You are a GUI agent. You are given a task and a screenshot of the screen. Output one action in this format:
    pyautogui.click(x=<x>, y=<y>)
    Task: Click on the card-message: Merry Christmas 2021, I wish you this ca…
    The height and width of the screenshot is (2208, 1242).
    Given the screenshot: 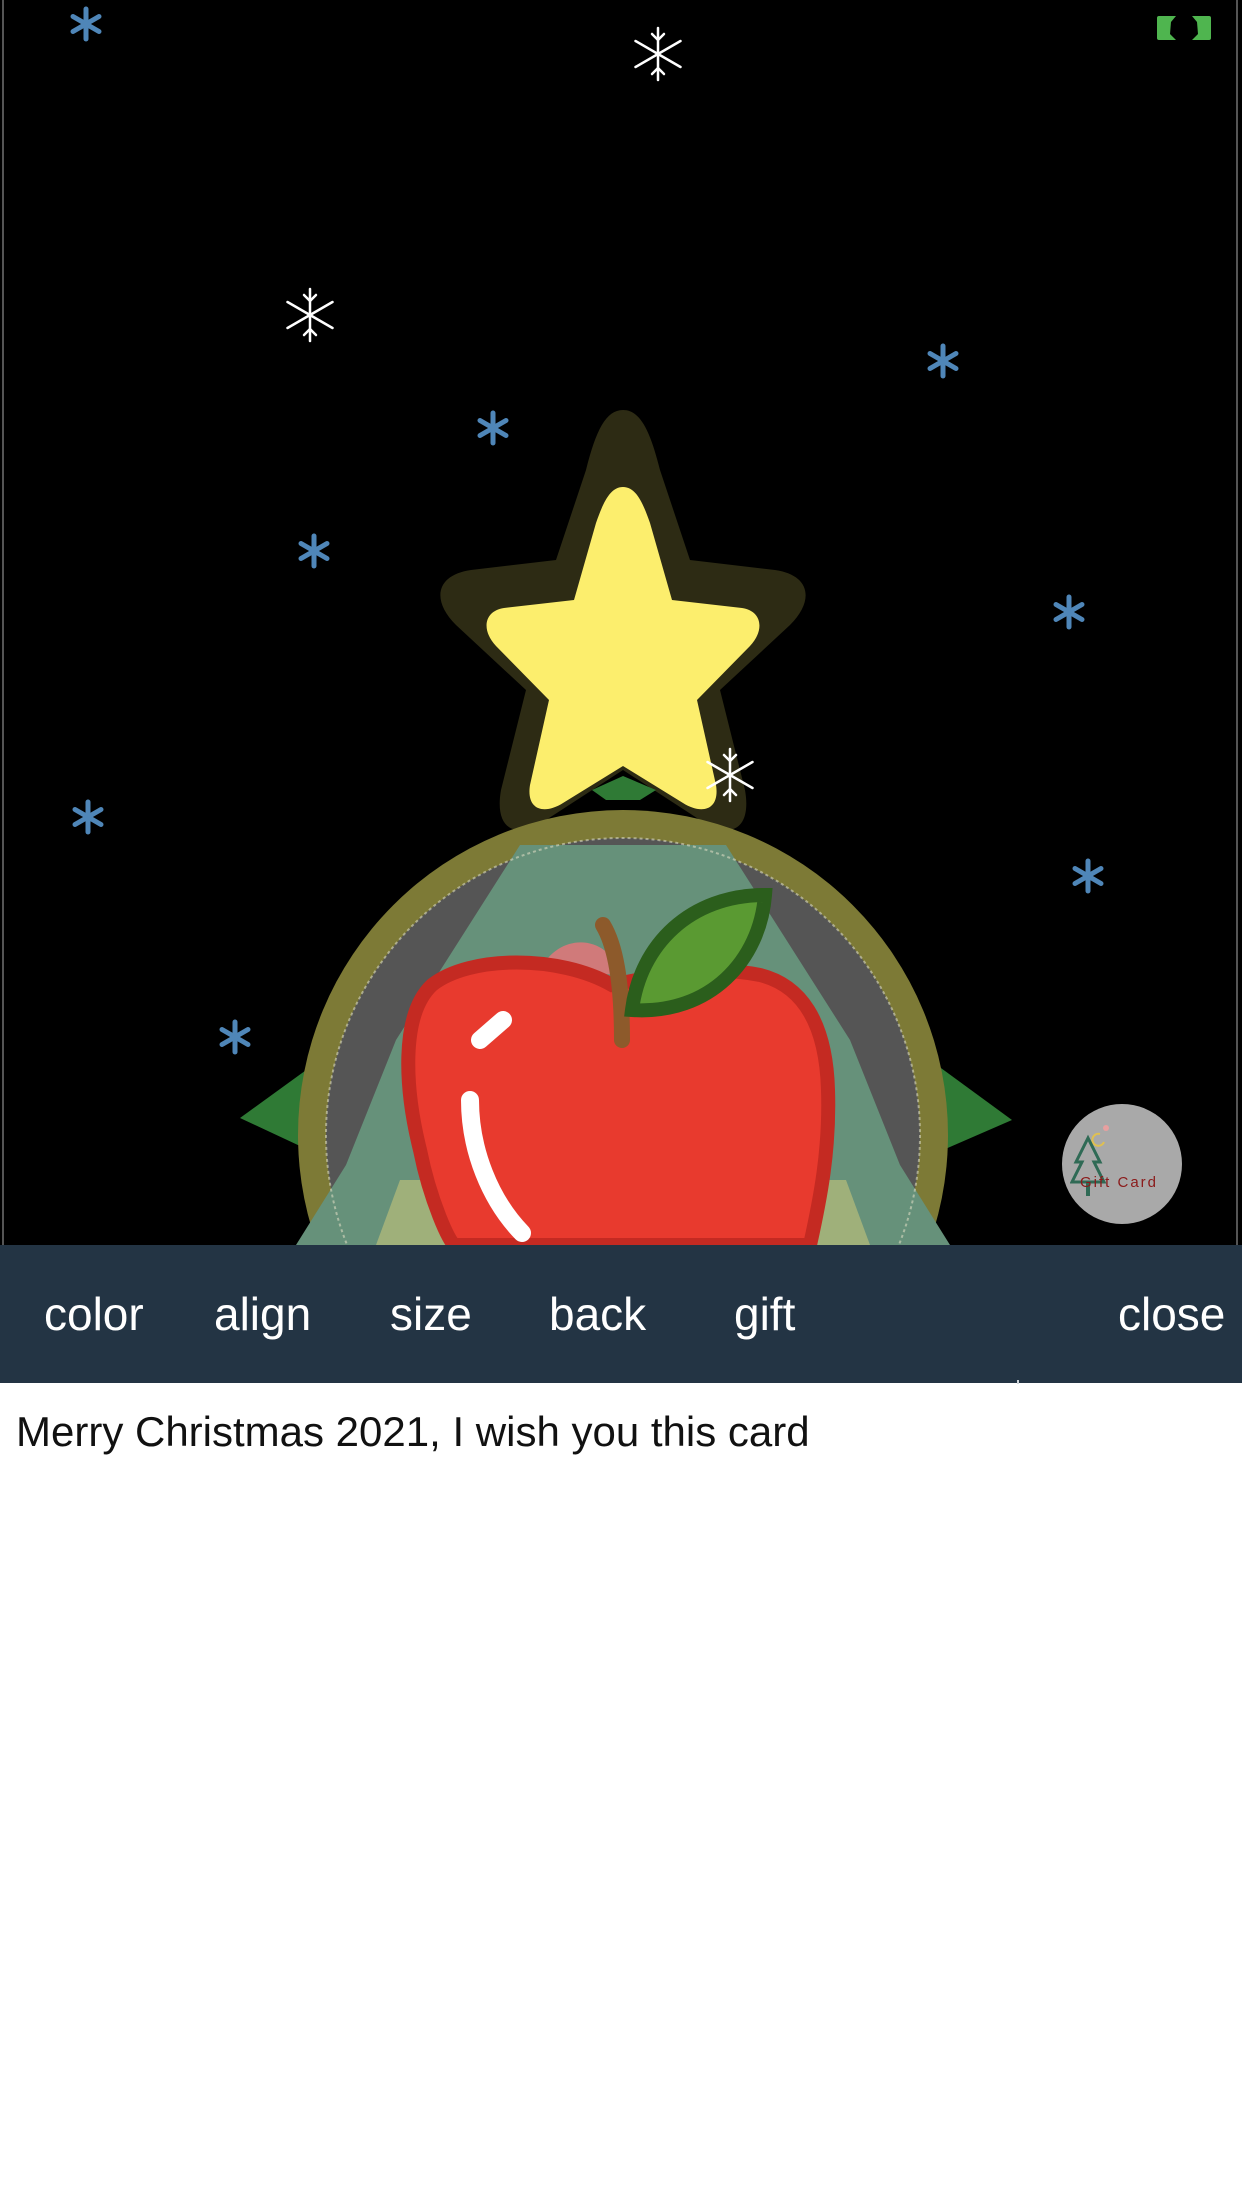 What is the action you would take?
    pyautogui.click(x=413, y=1432)
    